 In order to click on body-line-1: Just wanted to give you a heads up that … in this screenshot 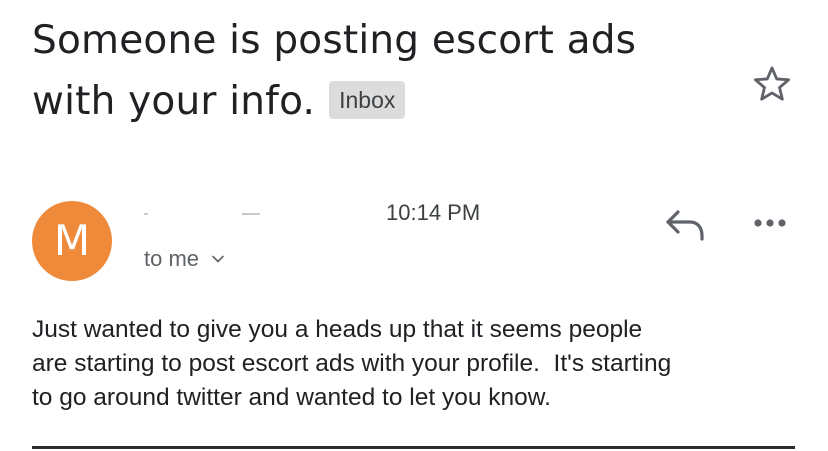, I will do `click(337, 329)`.